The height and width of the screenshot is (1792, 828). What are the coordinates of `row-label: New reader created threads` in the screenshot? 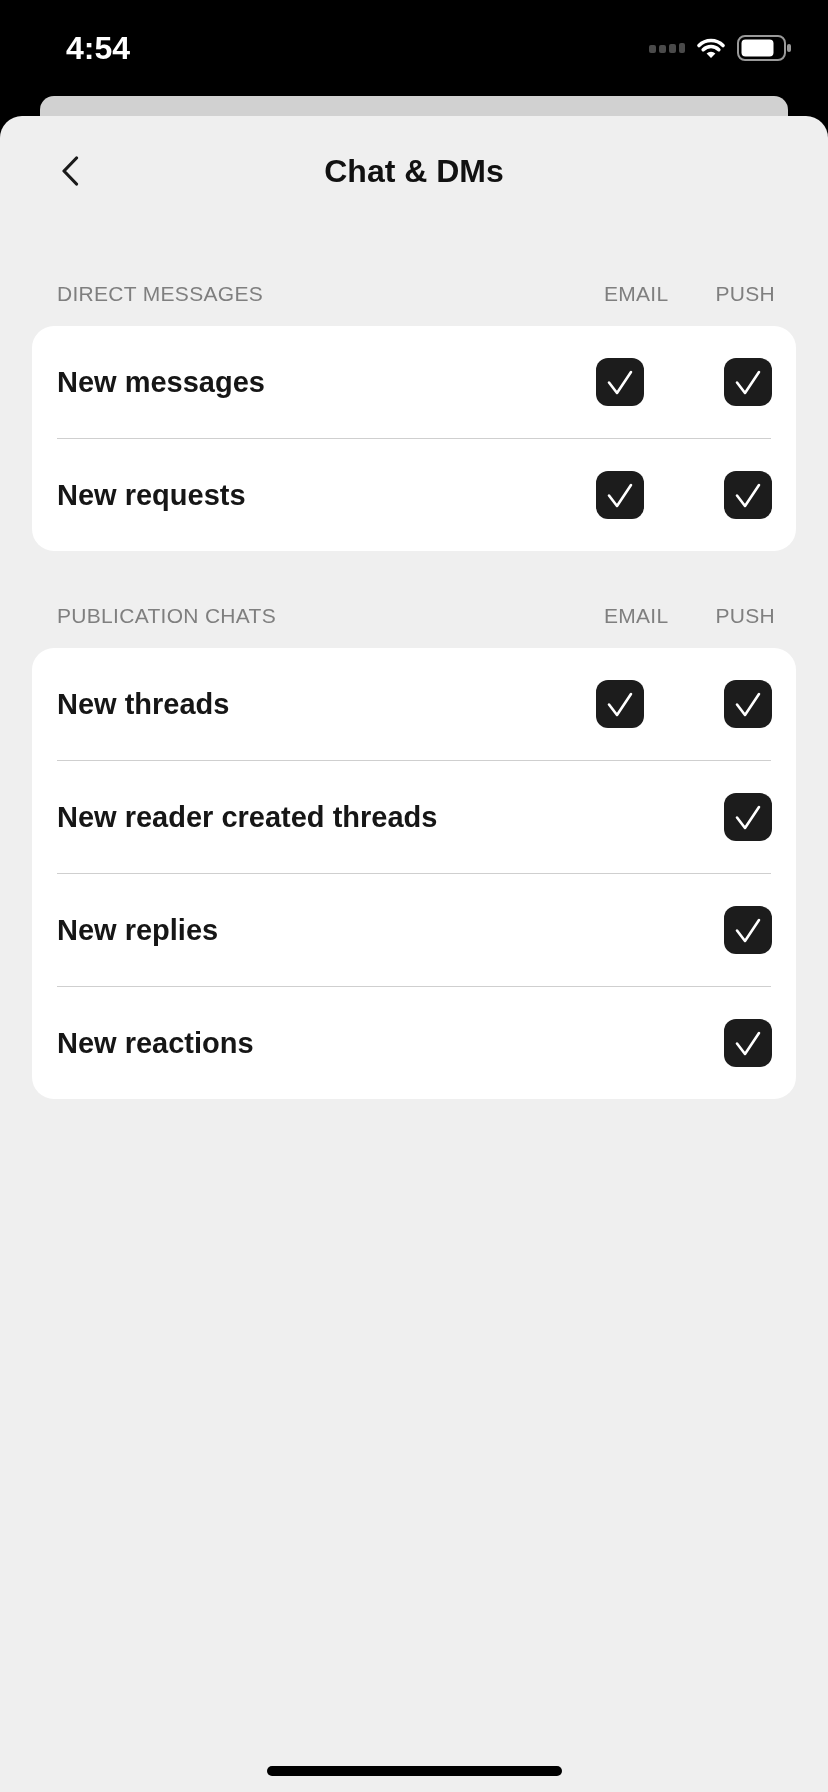 It's located at (248, 817).